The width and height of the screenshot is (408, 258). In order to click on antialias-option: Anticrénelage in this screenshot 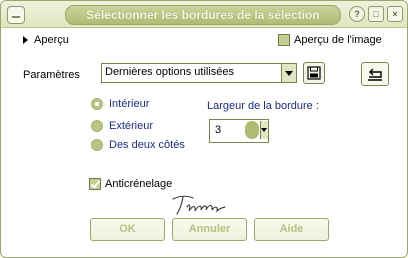, I will do `click(131, 184)`.